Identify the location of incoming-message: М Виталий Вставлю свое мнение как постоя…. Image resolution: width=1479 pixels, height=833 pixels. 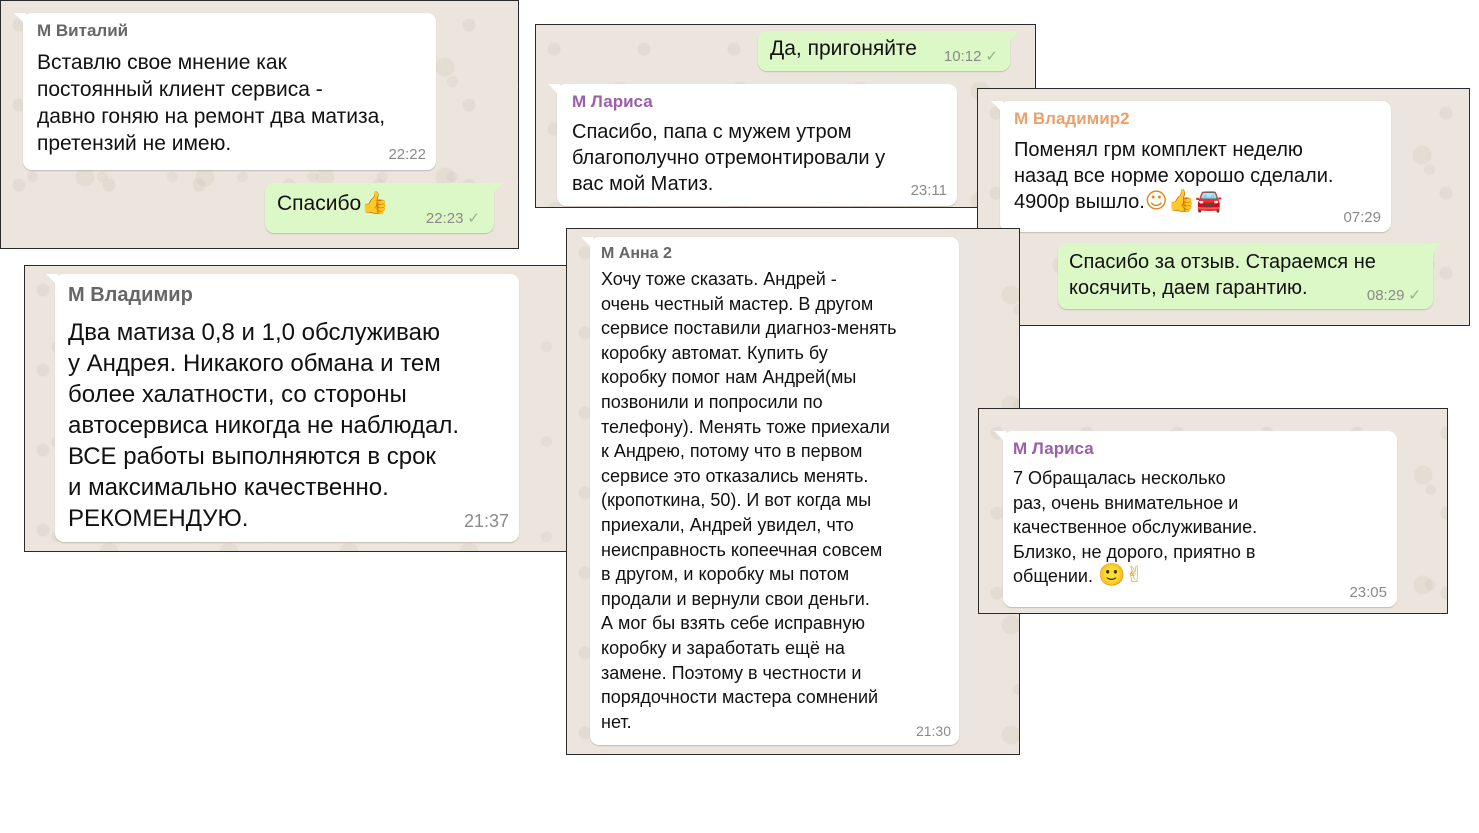
(225, 91).